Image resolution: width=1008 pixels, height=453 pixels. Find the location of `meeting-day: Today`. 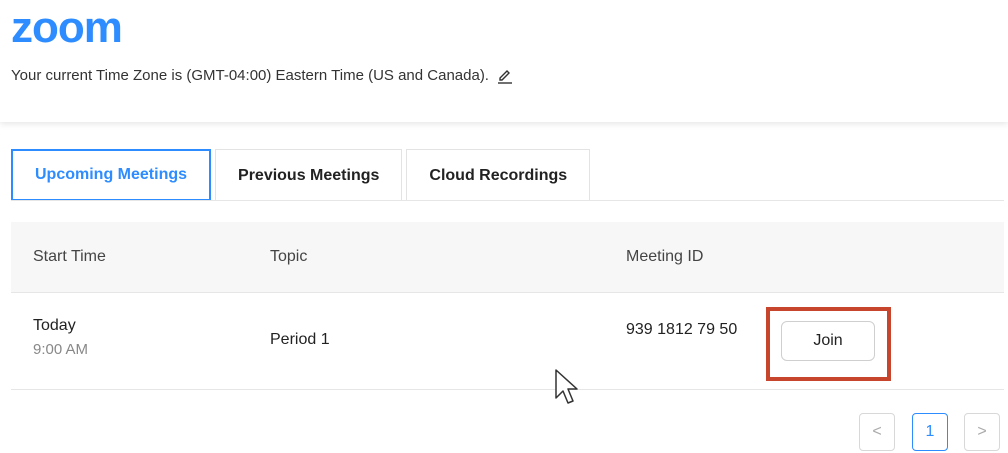

meeting-day: Today is located at coordinates (54, 325).